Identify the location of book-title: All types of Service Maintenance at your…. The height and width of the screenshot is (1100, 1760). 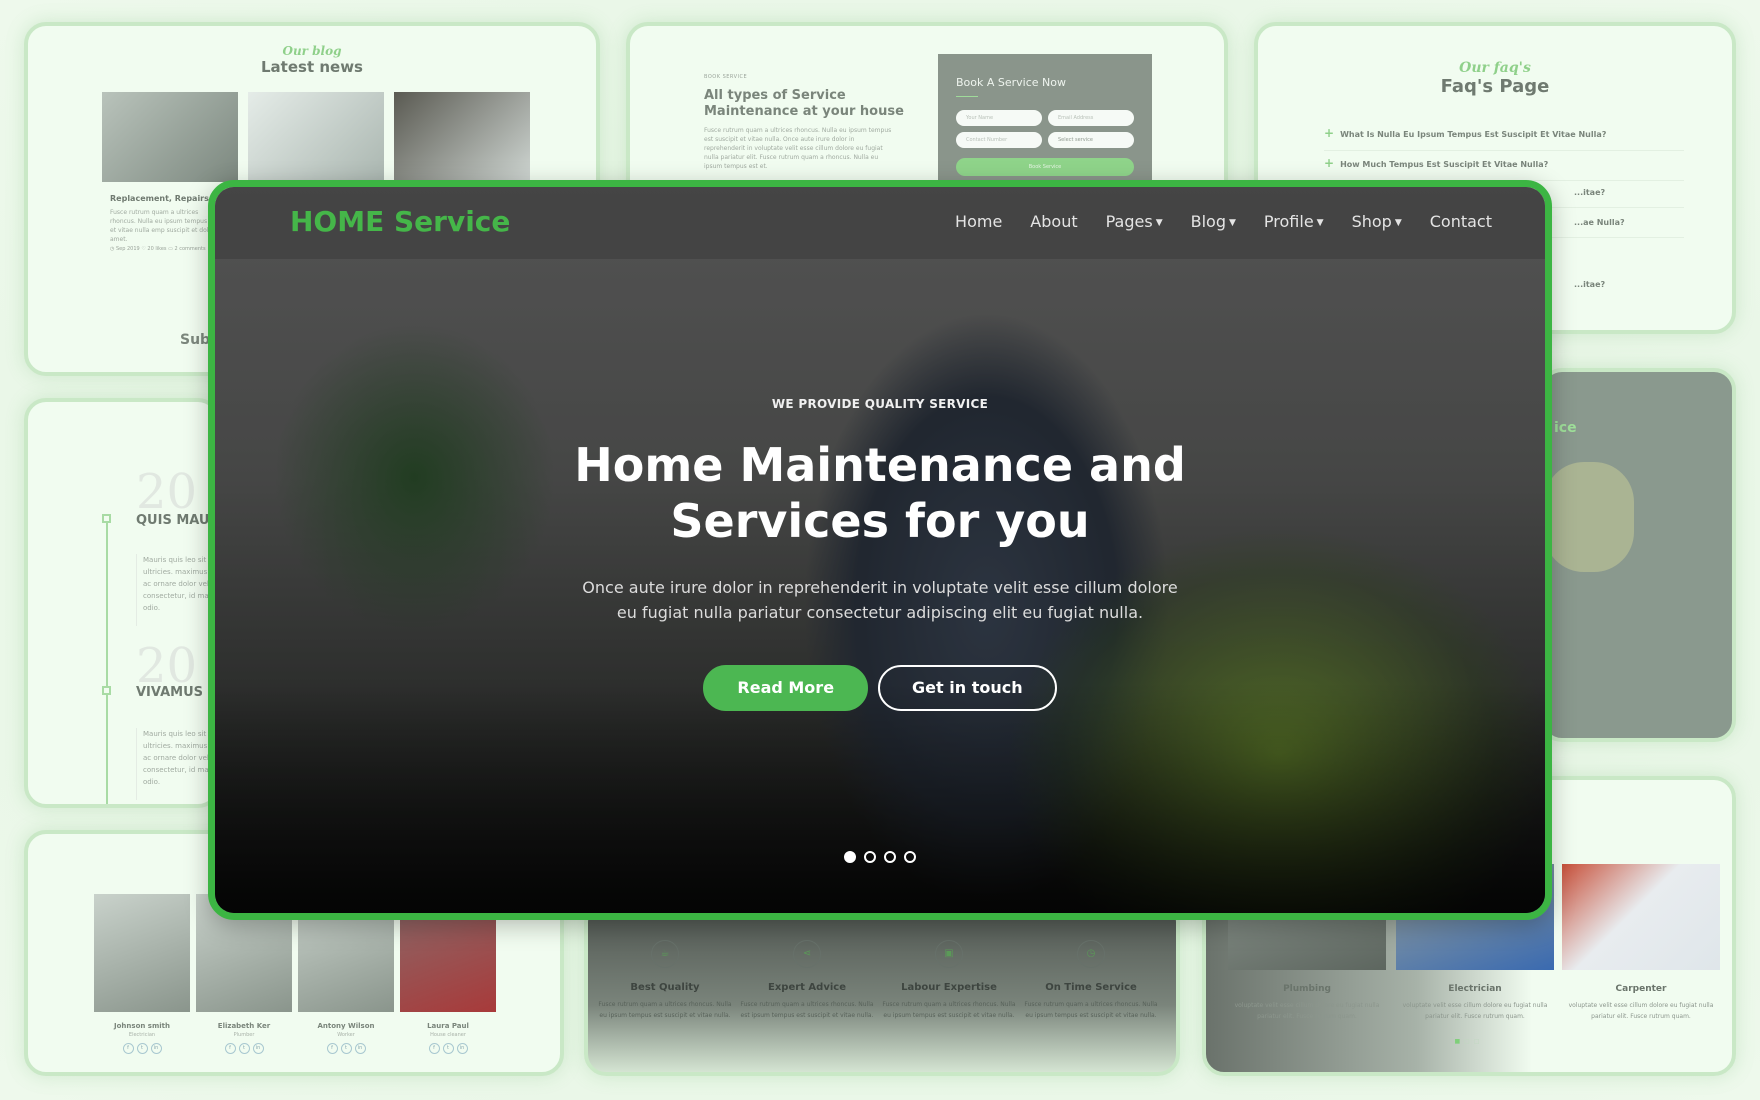
(804, 103).